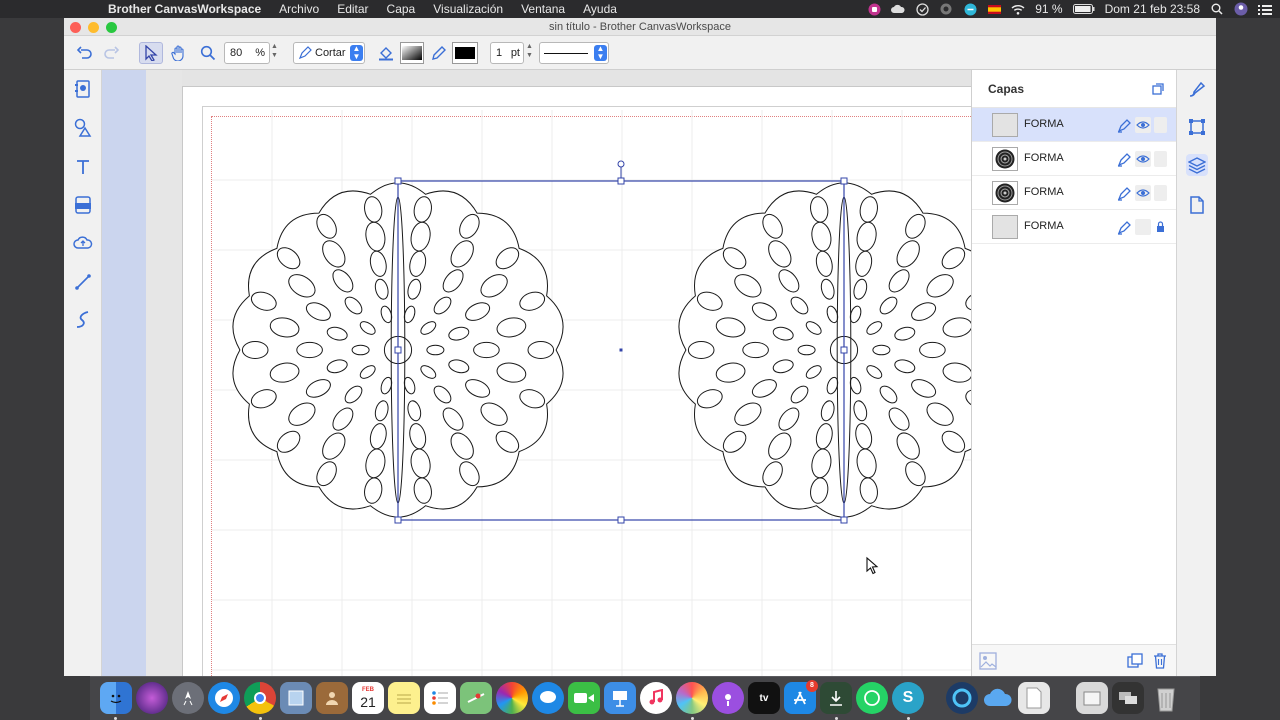 The image size is (1280, 720). What do you see at coordinates (1197, 165) in the screenshot?
I see `layers-tool-button` at bounding box center [1197, 165].